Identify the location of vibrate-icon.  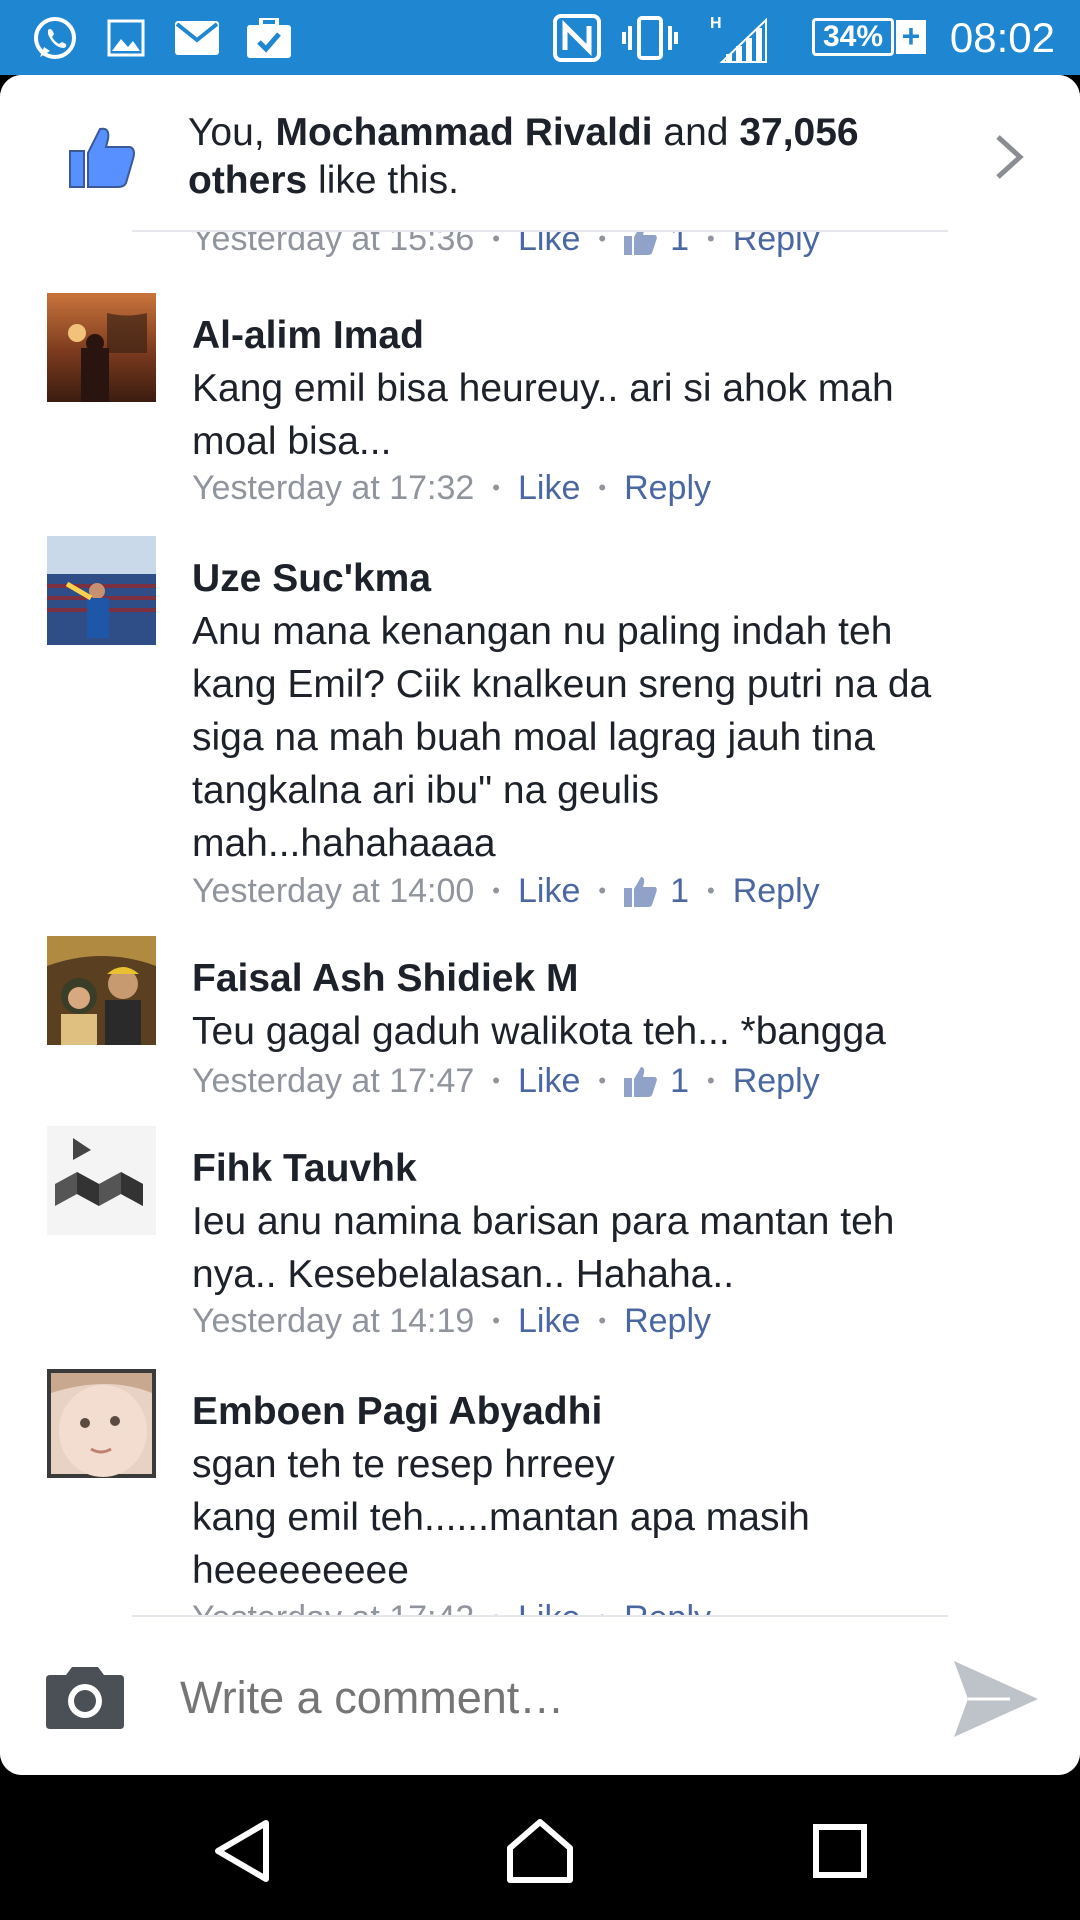
(650, 38).